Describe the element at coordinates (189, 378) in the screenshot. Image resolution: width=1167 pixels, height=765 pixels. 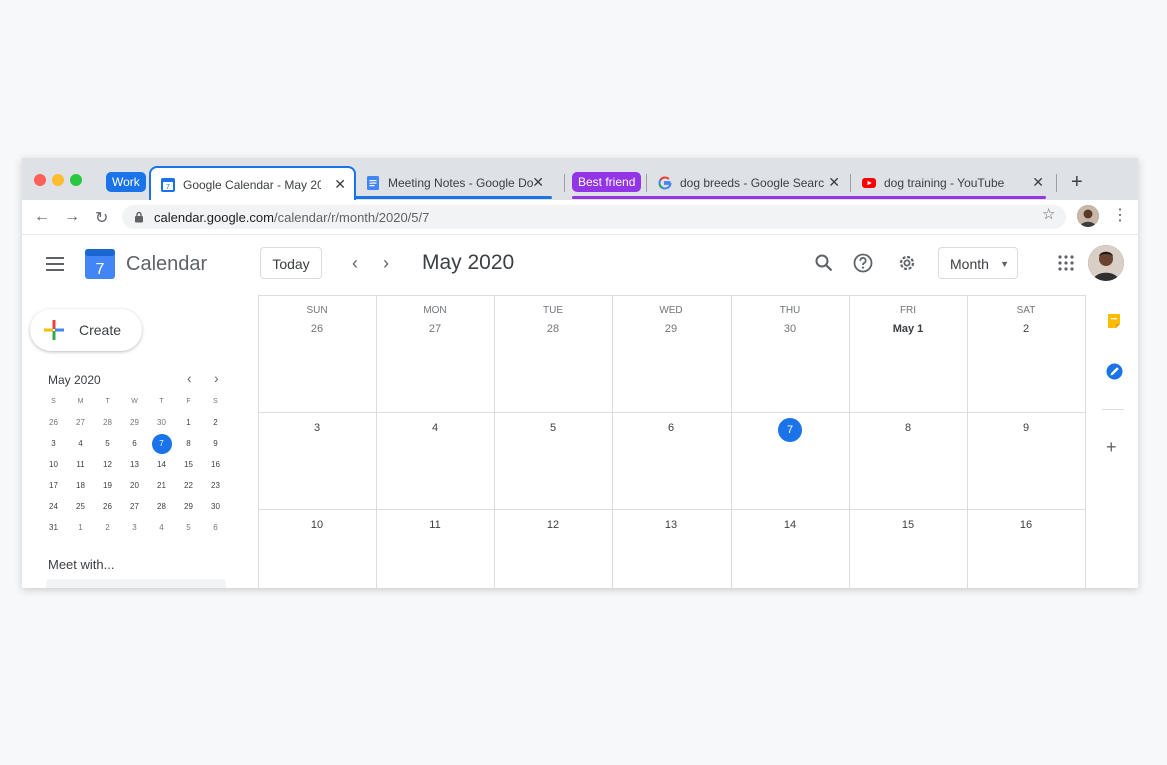
I see `mini-calendar-prev-button: ‹` at that location.